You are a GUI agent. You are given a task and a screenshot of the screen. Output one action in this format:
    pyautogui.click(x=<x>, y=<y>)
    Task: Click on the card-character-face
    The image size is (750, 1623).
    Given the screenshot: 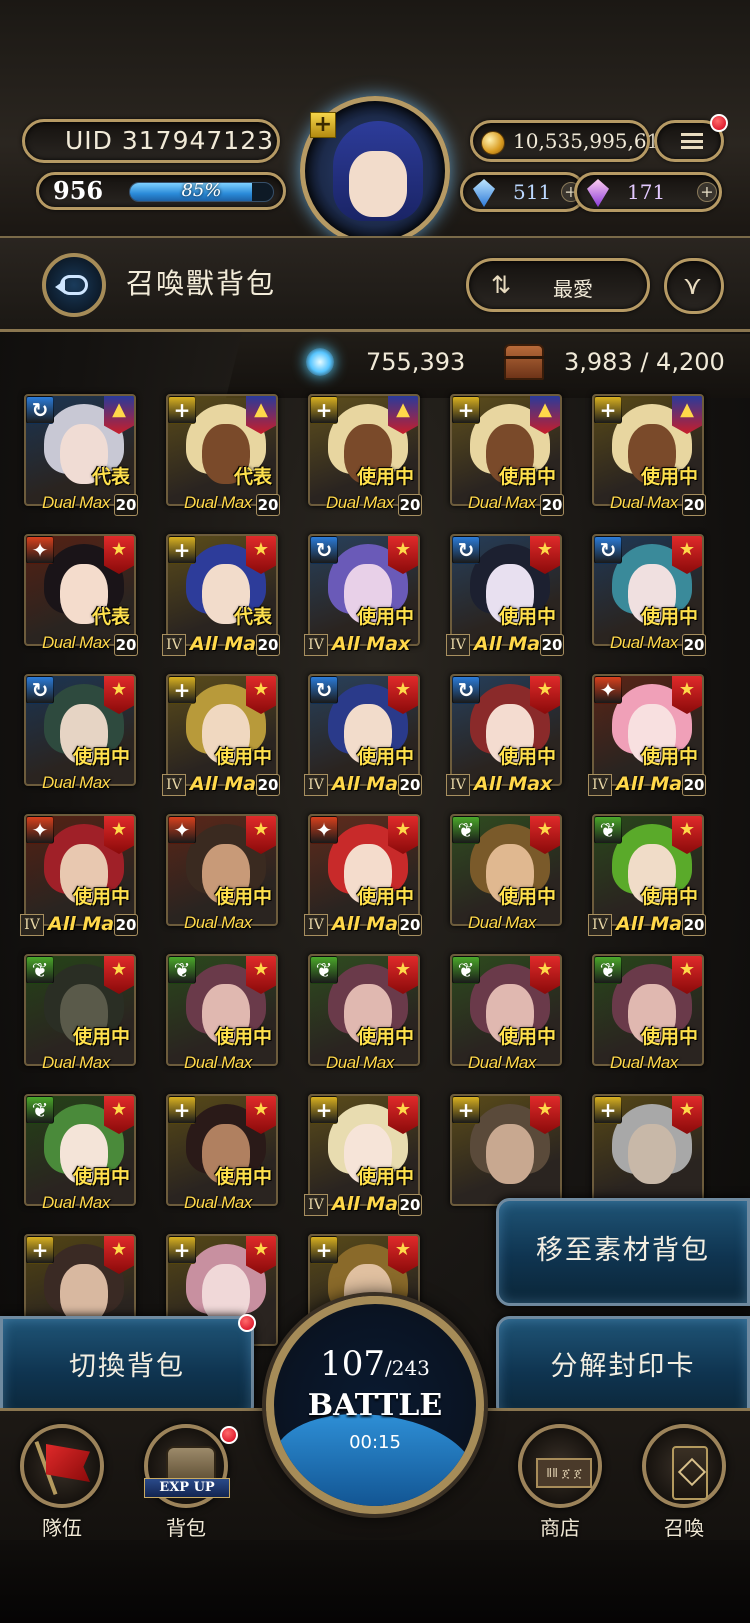 What is the action you would take?
    pyautogui.click(x=652, y=1154)
    